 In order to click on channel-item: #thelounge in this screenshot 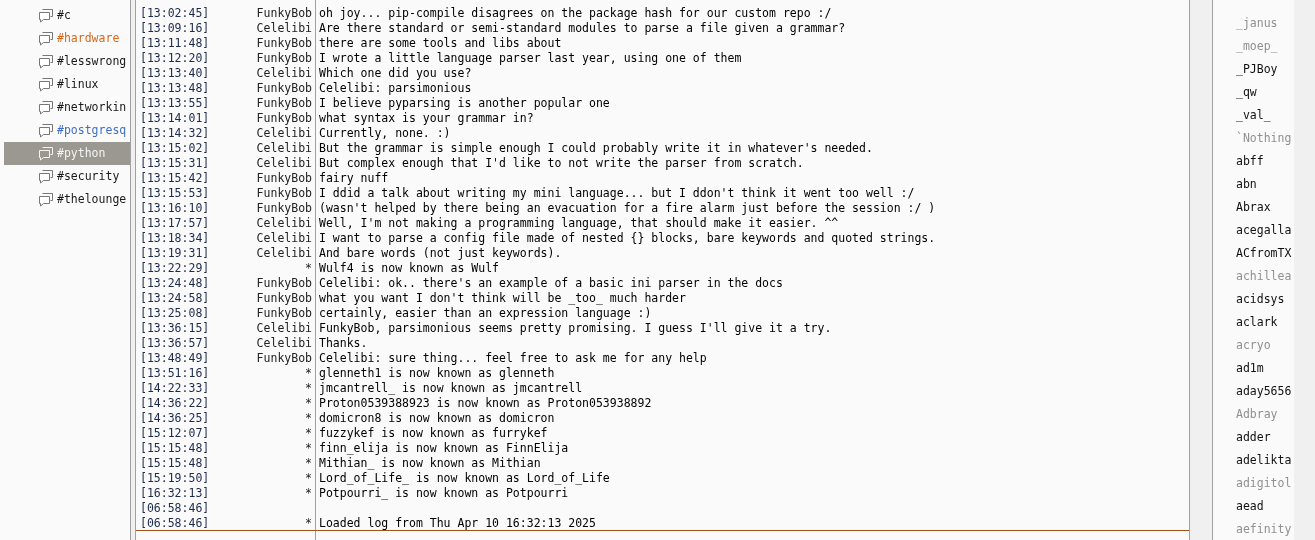, I will do `click(67, 199)`.